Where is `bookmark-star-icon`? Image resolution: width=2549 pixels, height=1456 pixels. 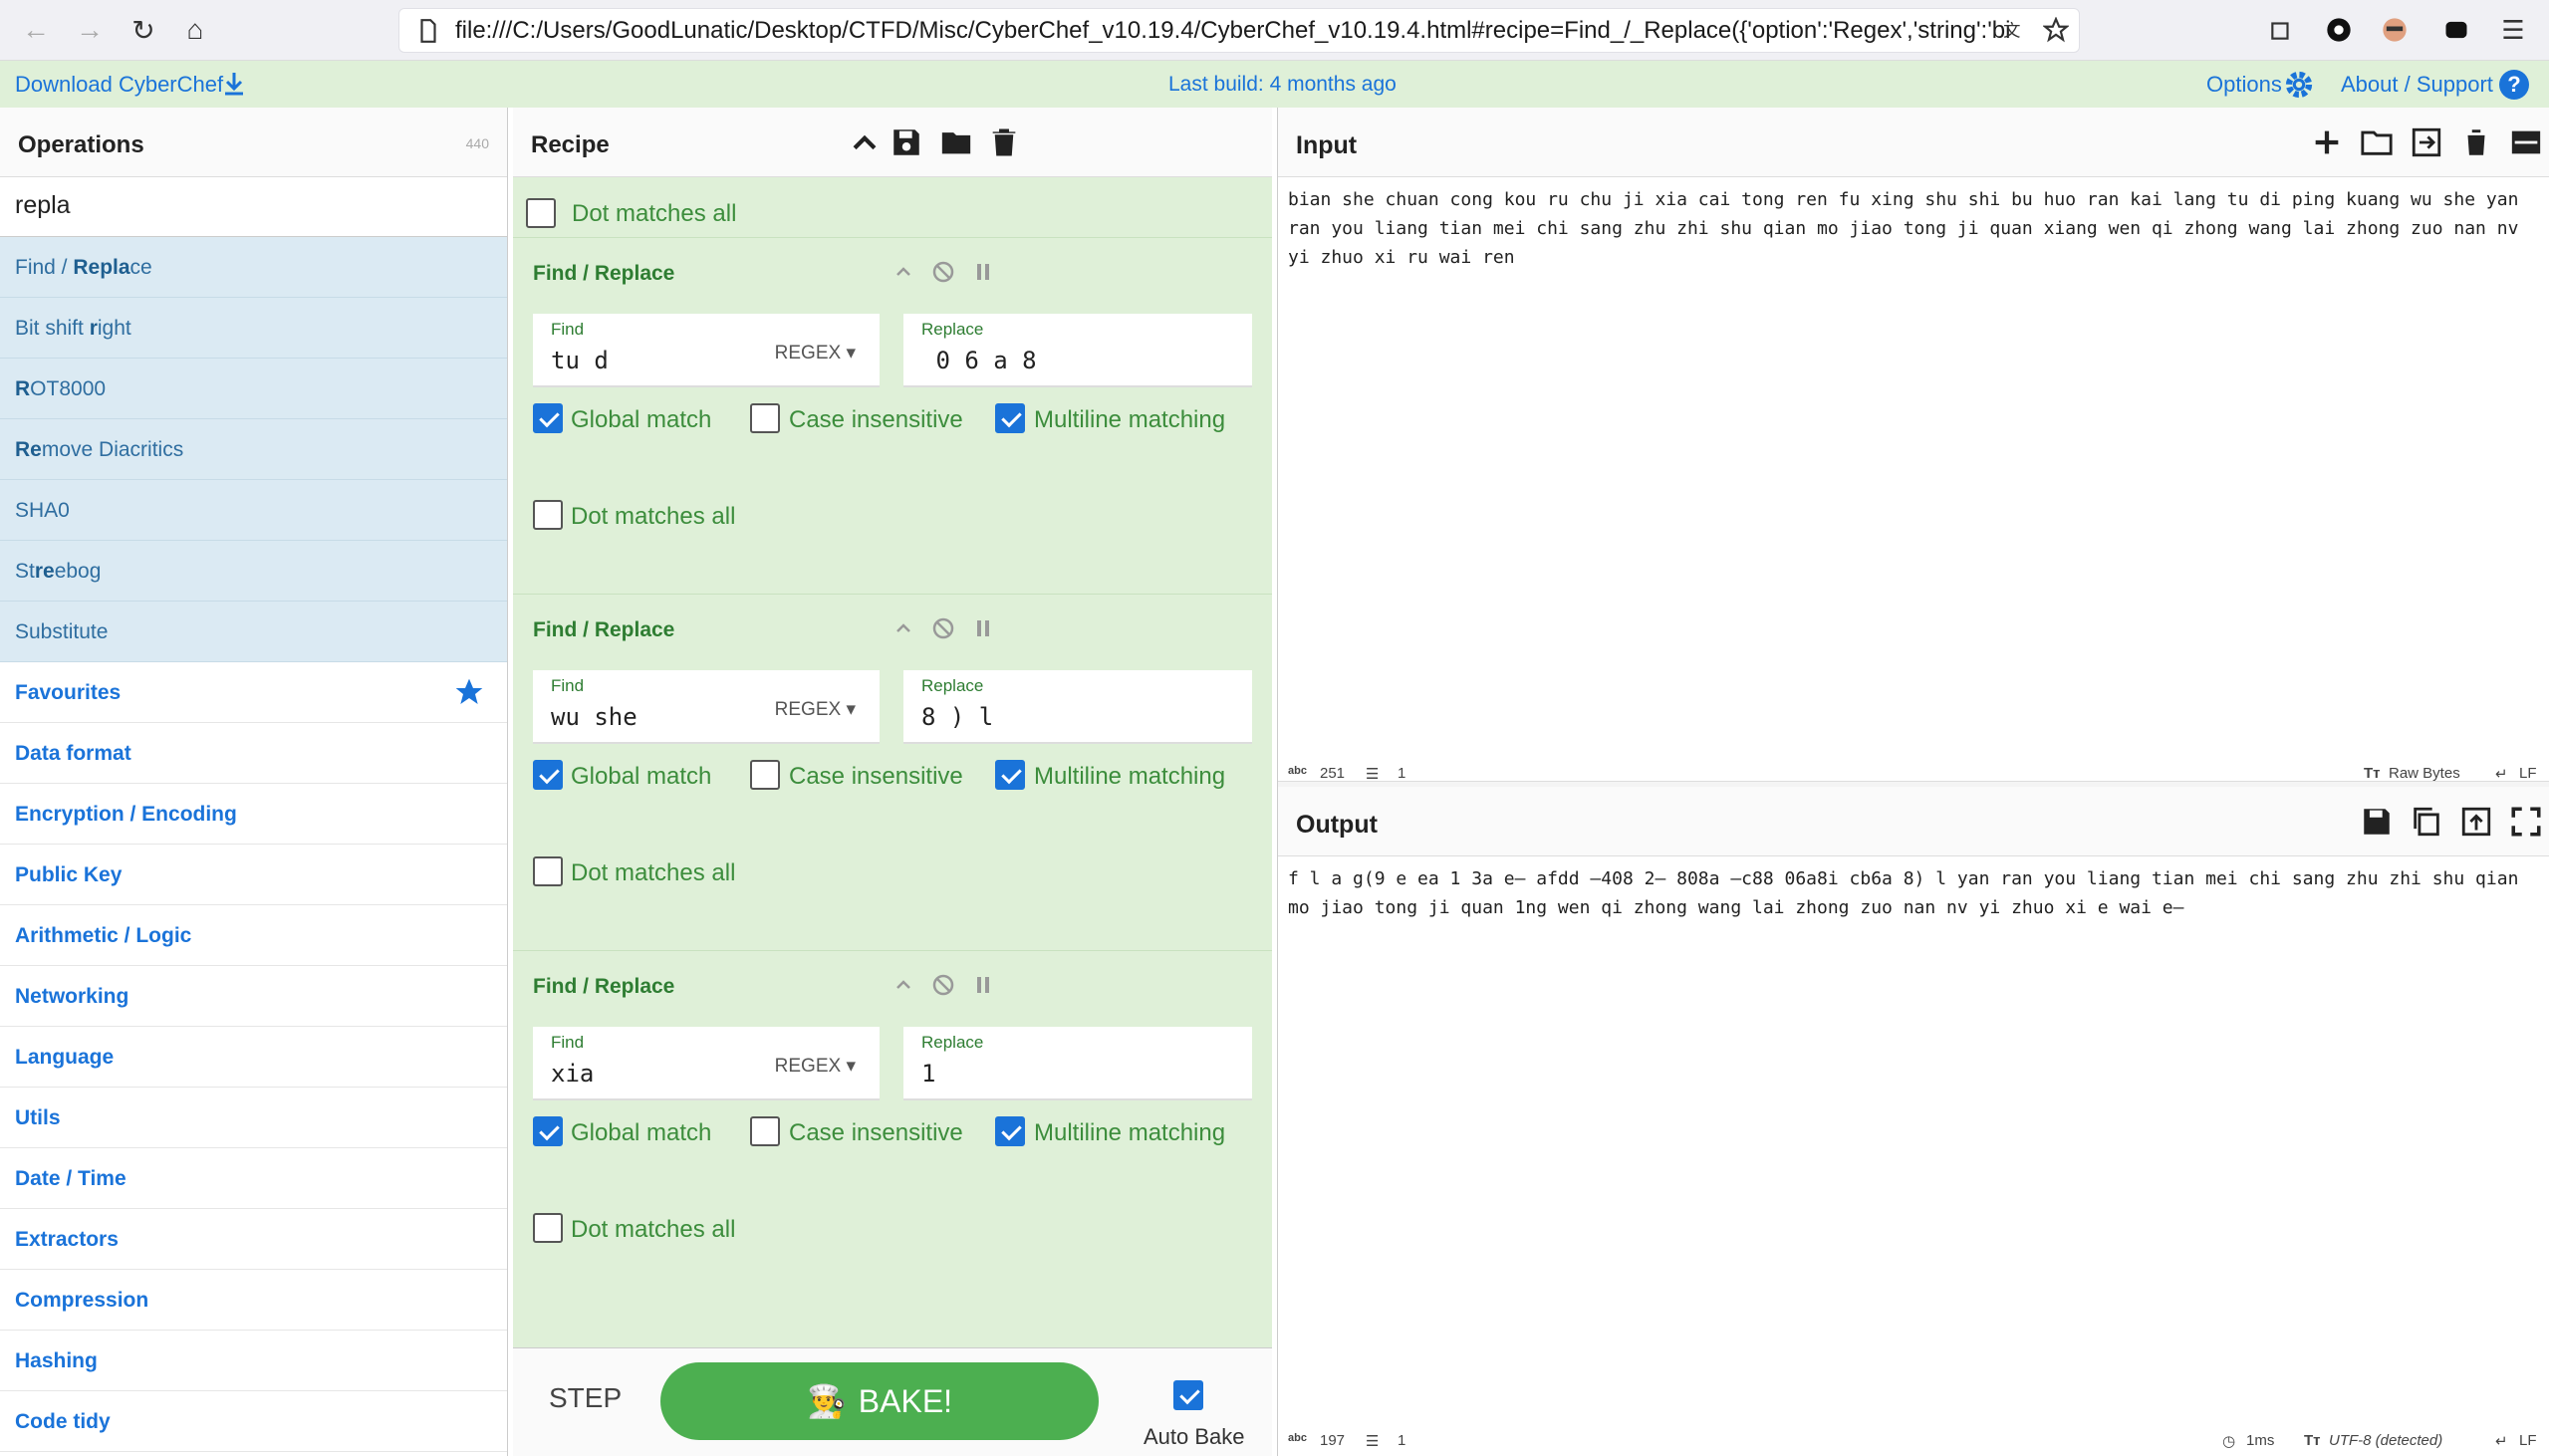
bookmark-star-icon is located at coordinates (2056, 30).